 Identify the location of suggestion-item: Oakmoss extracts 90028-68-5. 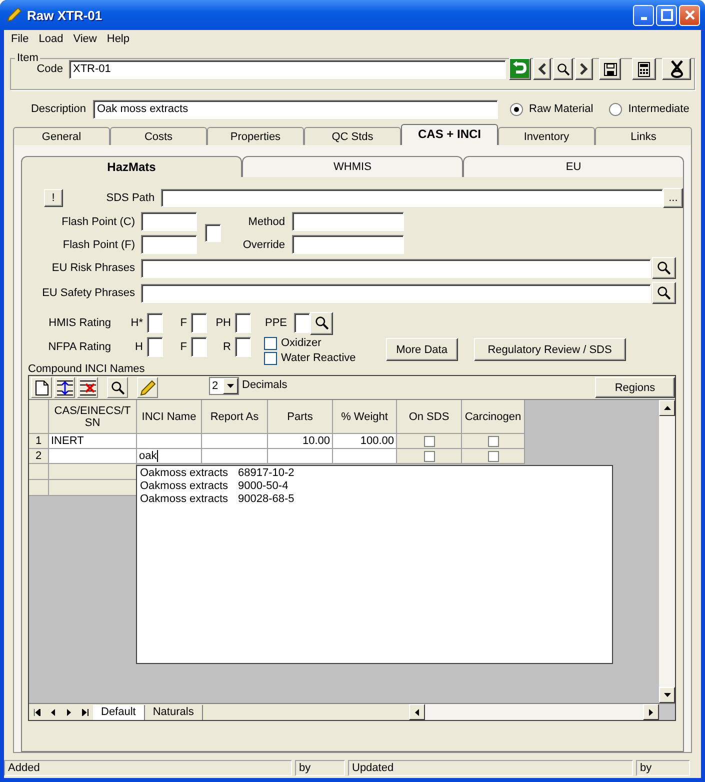
(374, 499).